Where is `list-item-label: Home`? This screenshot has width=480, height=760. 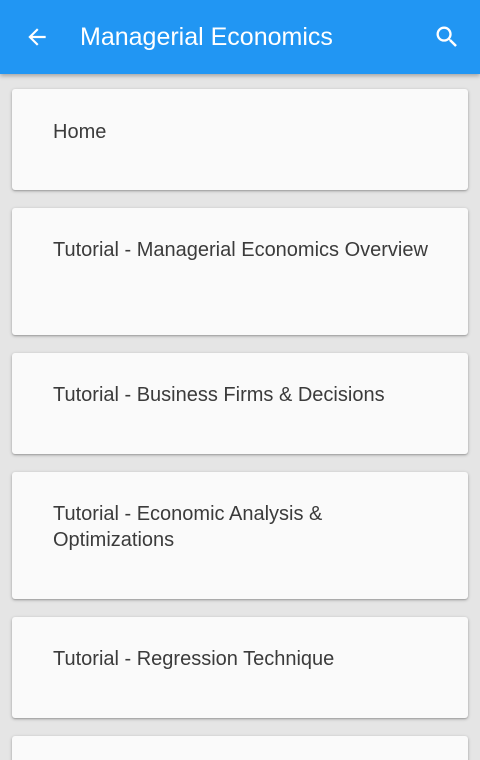
list-item-label: Home is located at coordinates (80, 132).